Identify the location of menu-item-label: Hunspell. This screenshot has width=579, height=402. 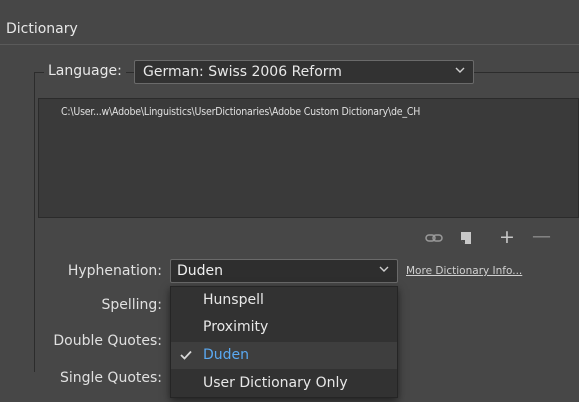
(233, 300).